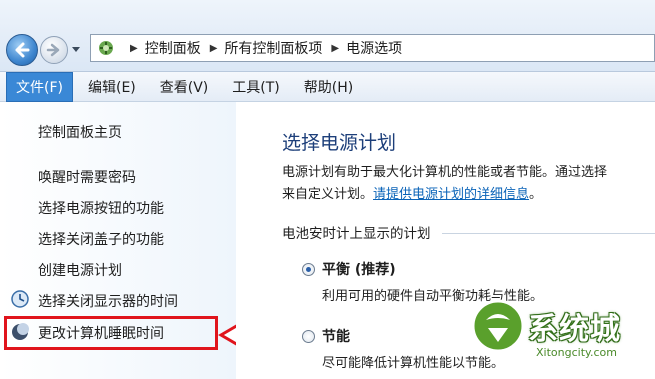 The image size is (655, 379). I want to click on breadcrumb-power-options: 电源选项, so click(374, 48).